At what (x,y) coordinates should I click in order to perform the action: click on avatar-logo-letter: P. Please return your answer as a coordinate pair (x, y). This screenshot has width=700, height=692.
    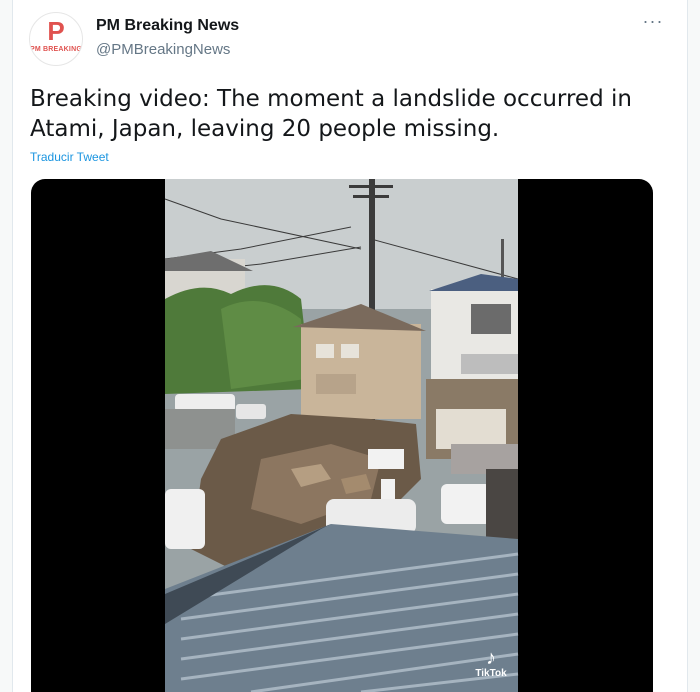
    Looking at the image, I should click on (56, 31).